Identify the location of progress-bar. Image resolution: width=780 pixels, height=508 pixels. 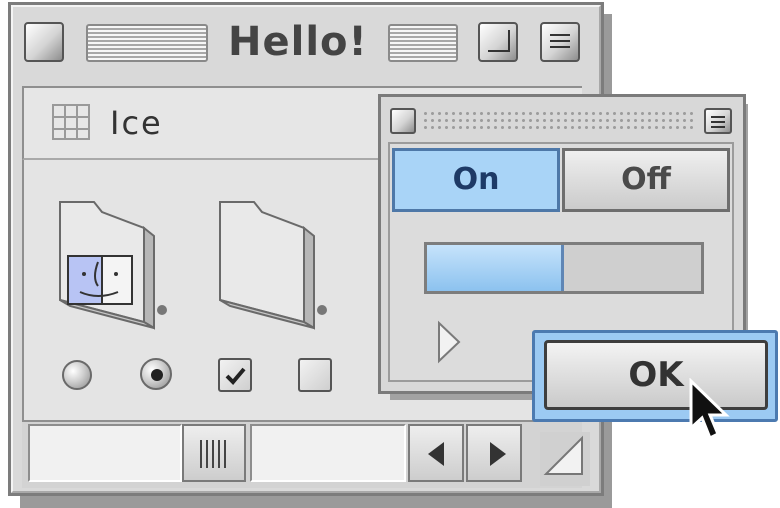
(564, 268).